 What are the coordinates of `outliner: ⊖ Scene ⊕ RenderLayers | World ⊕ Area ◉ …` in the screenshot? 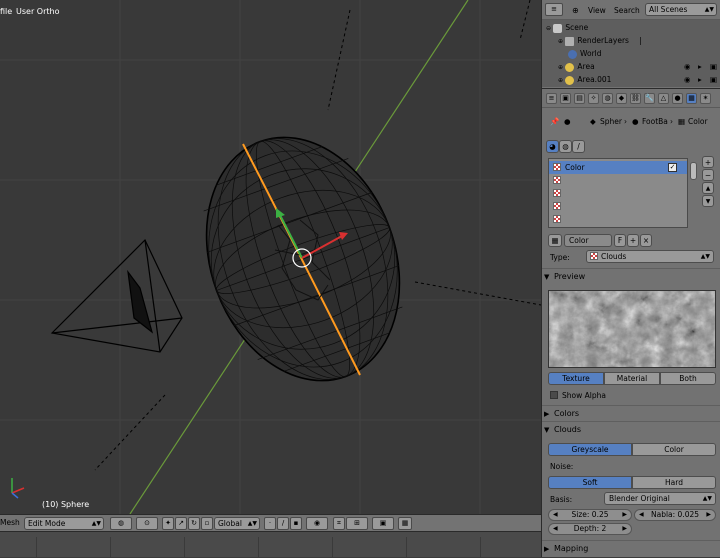 It's located at (631, 53).